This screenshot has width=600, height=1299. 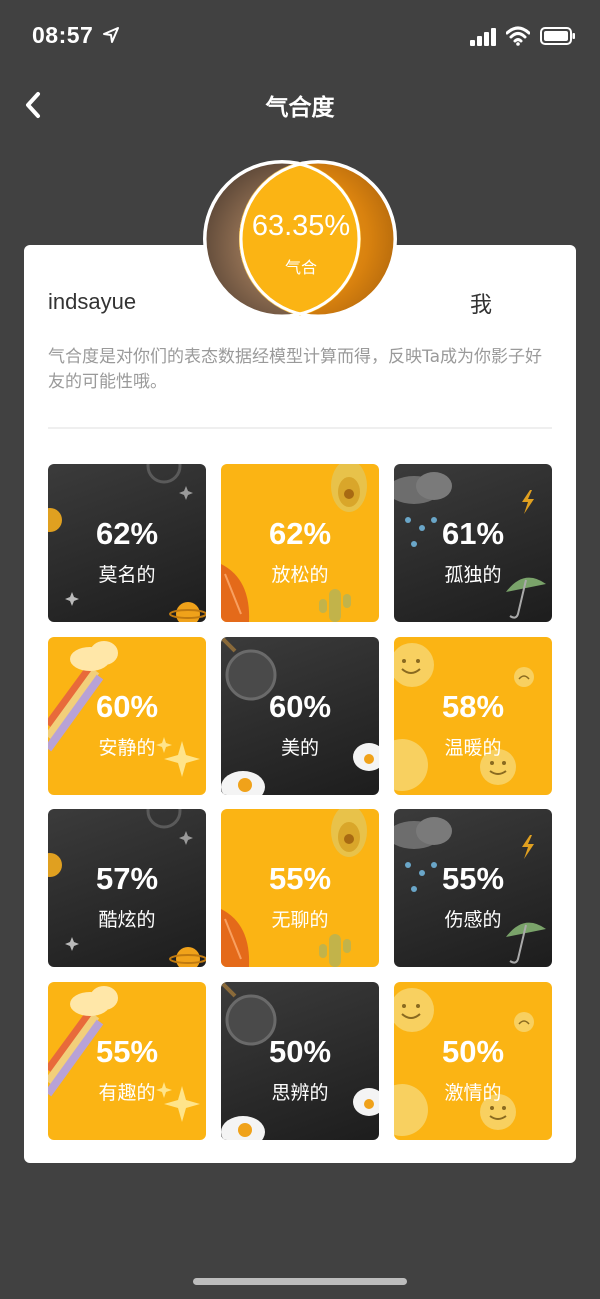 I want to click on mood-tile: 50% 激情的, so click(x=473, y=1061).